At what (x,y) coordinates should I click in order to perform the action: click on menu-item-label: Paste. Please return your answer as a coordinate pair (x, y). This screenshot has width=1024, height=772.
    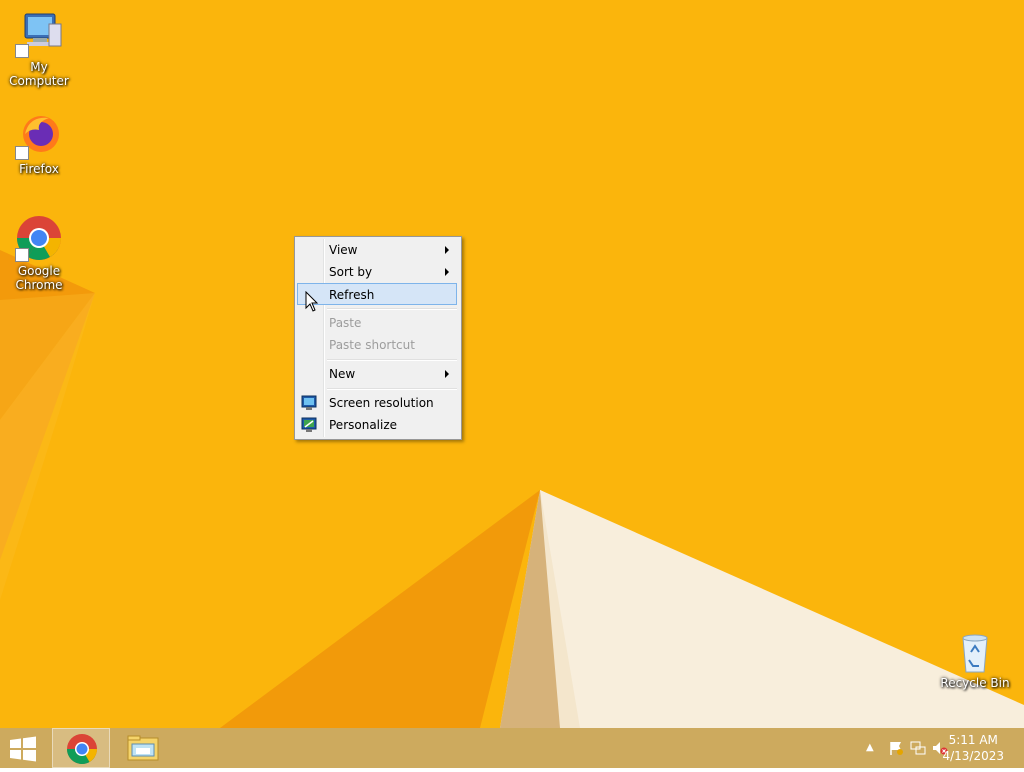
    Looking at the image, I should click on (345, 323).